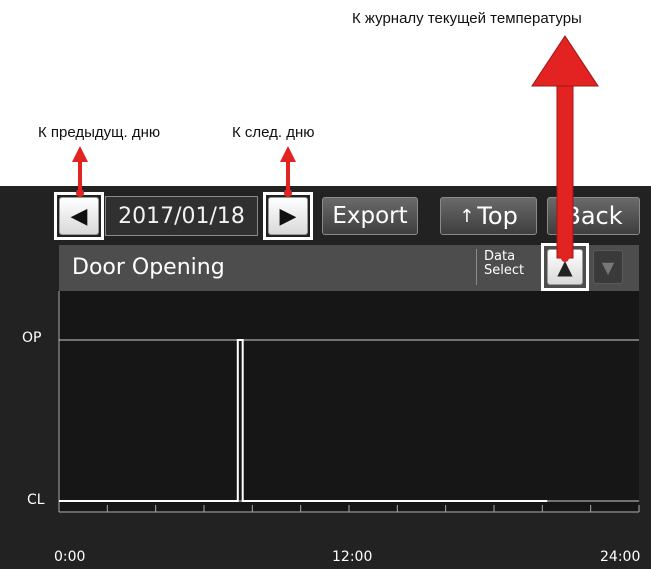 The height and width of the screenshot is (569, 651). What do you see at coordinates (620, 557) in the screenshot?
I see `x-label-end: 24:00` at bounding box center [620, 557].